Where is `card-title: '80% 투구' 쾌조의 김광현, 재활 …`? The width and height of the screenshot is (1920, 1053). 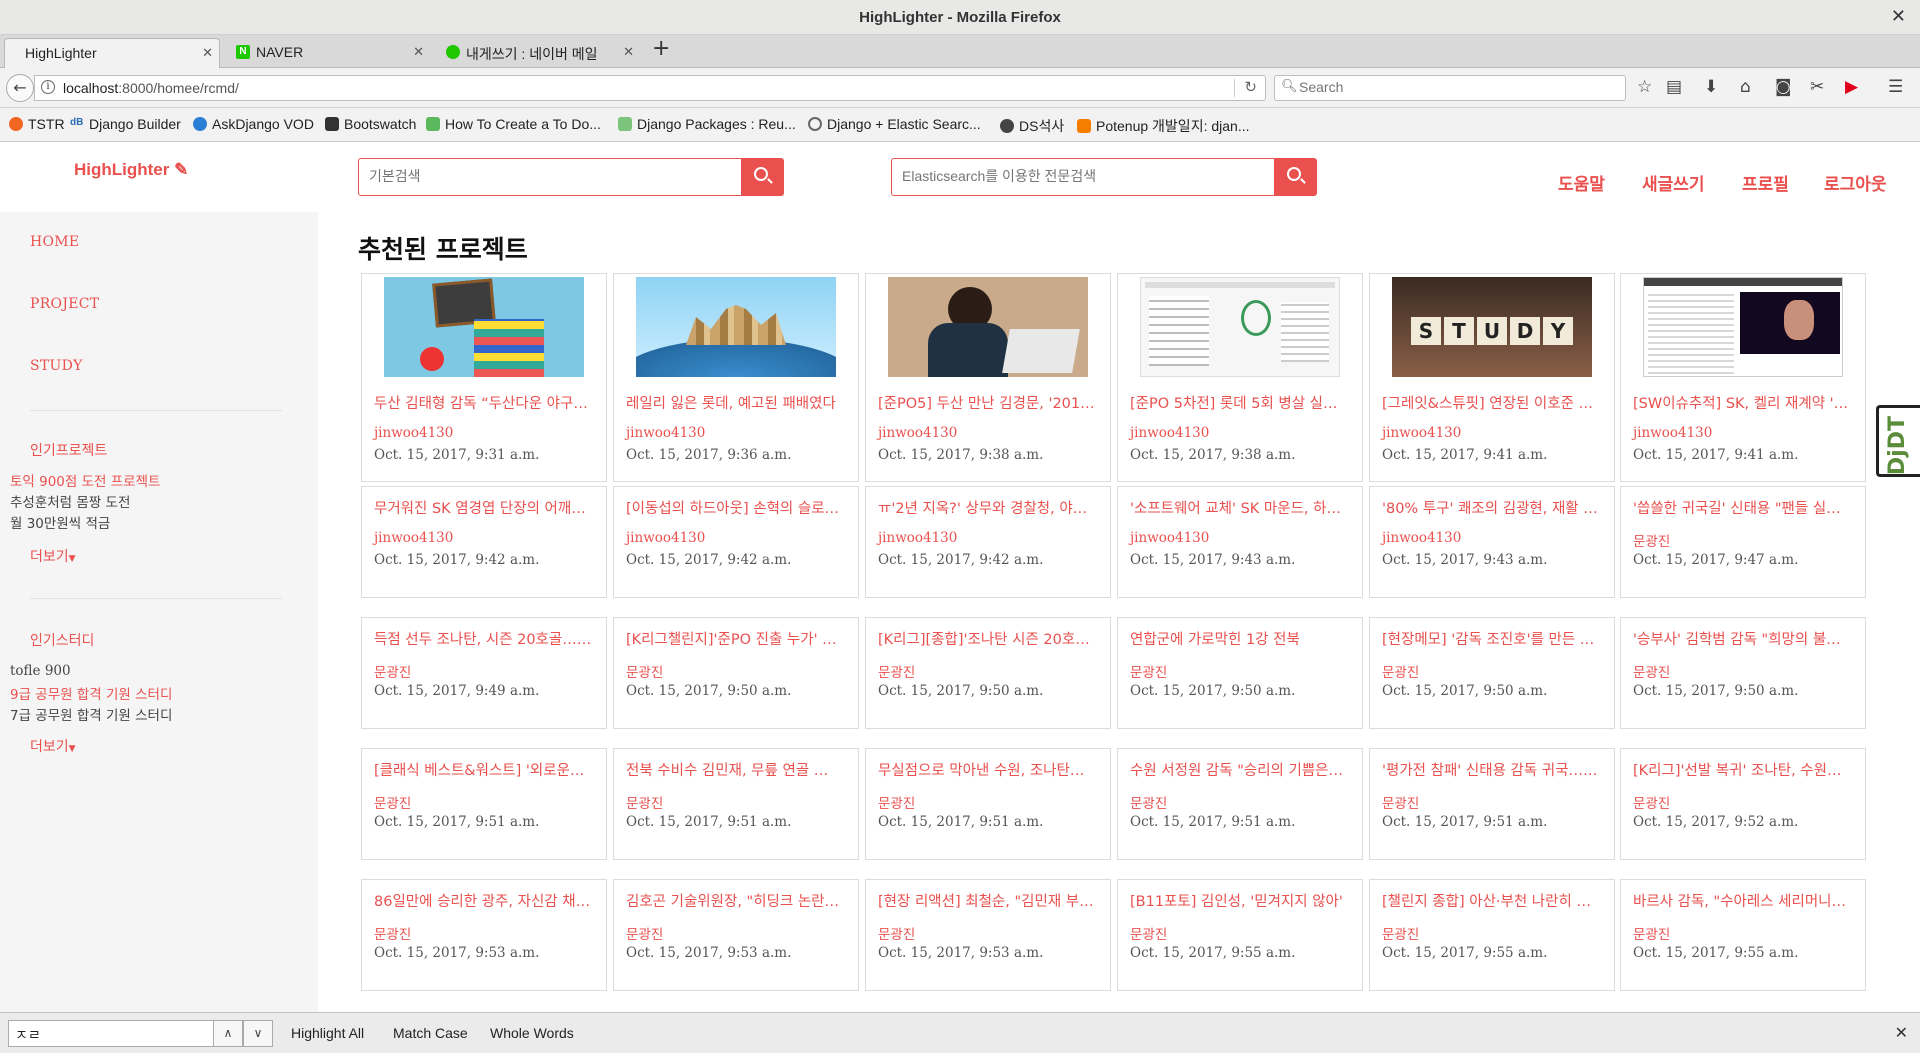 card-title: '80% 투구' 쾌조의 김광현, 재활 … is located at coordinates (1494, 507).